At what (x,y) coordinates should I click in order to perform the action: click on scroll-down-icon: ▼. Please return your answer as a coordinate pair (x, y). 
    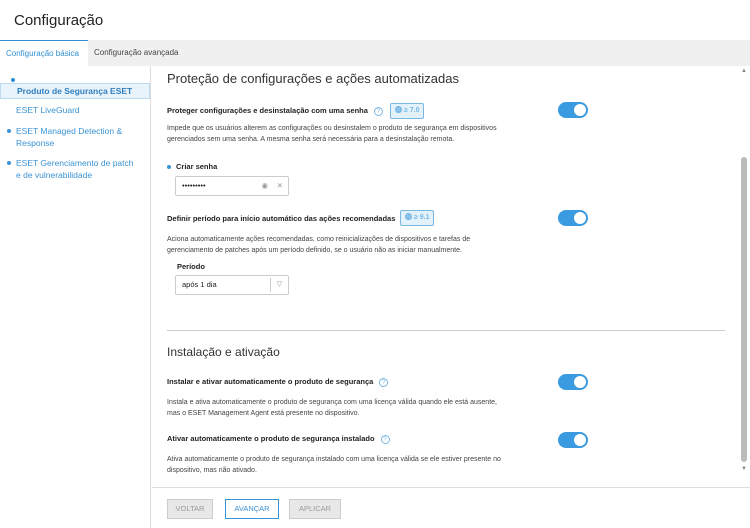
    Looking at the image, I should click on (744, 469).